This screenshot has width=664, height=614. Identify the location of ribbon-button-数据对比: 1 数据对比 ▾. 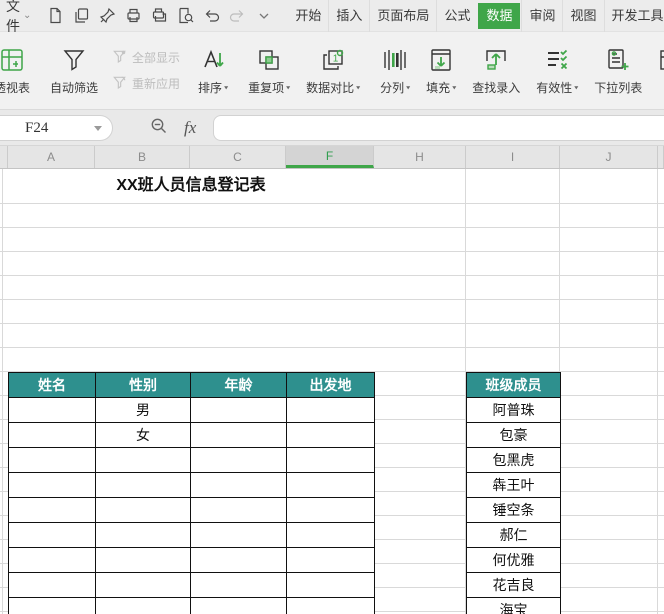
(333, 70).